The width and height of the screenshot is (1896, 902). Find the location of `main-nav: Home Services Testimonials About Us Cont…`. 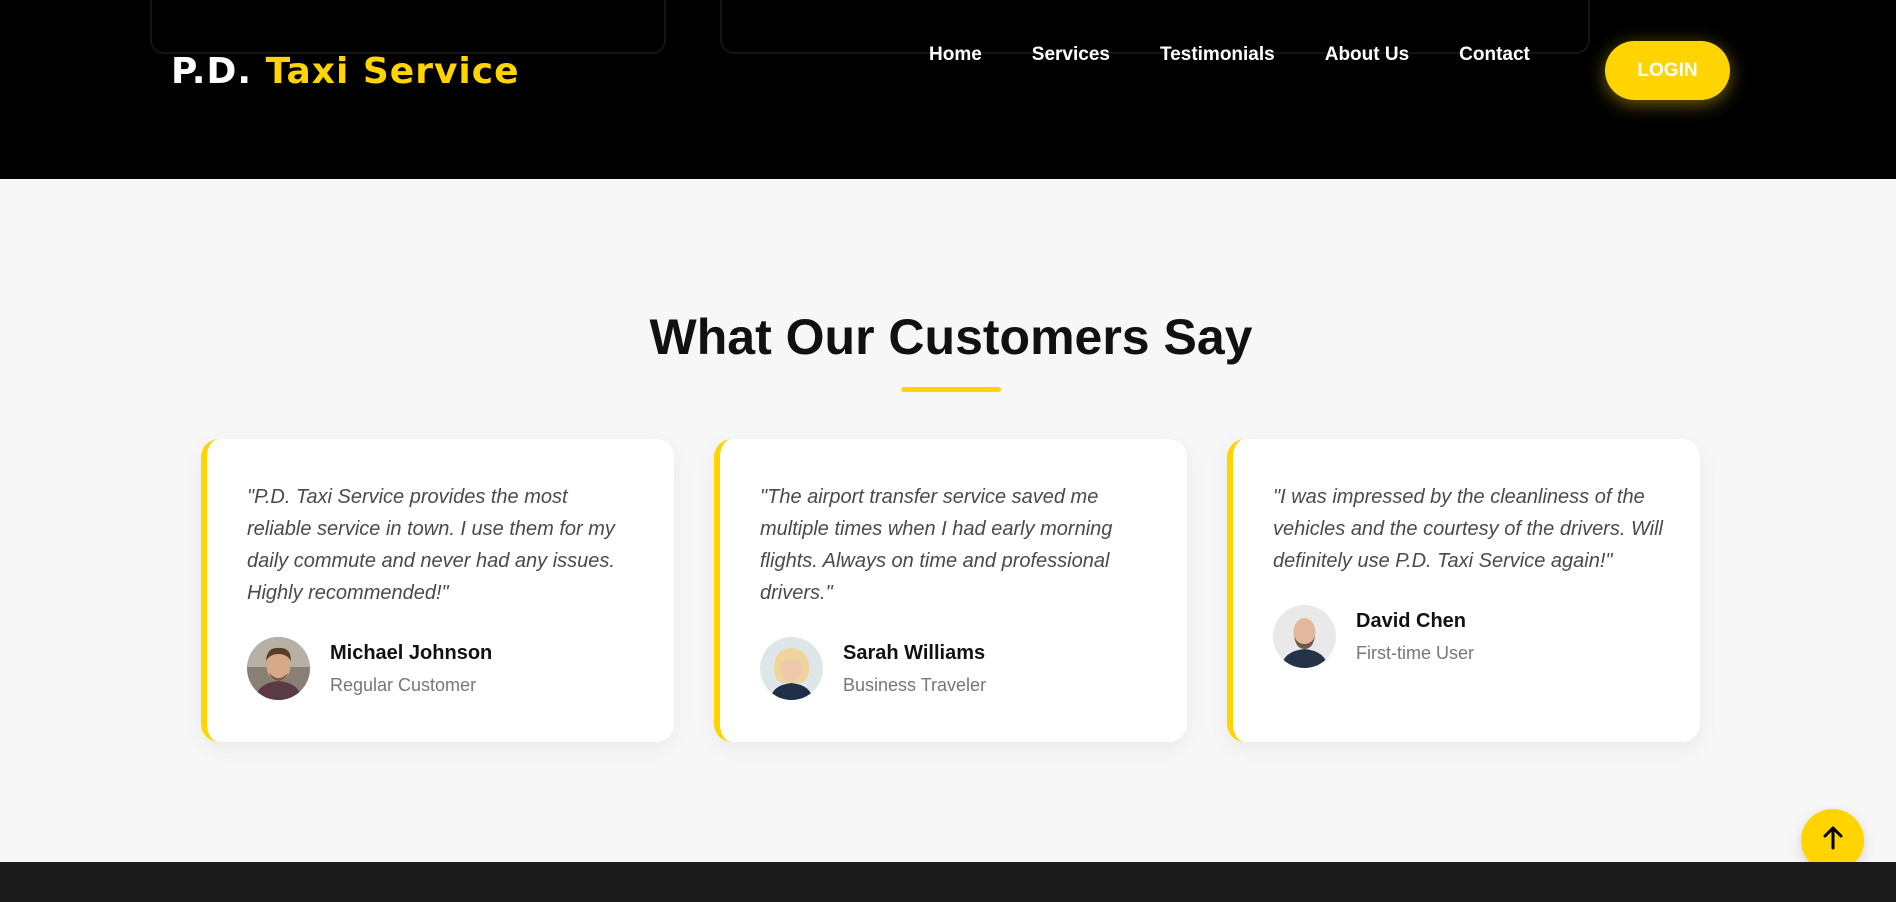

main-nav: Home Services Testimonials About Us Cont… is located at coordinates (1229, 55).